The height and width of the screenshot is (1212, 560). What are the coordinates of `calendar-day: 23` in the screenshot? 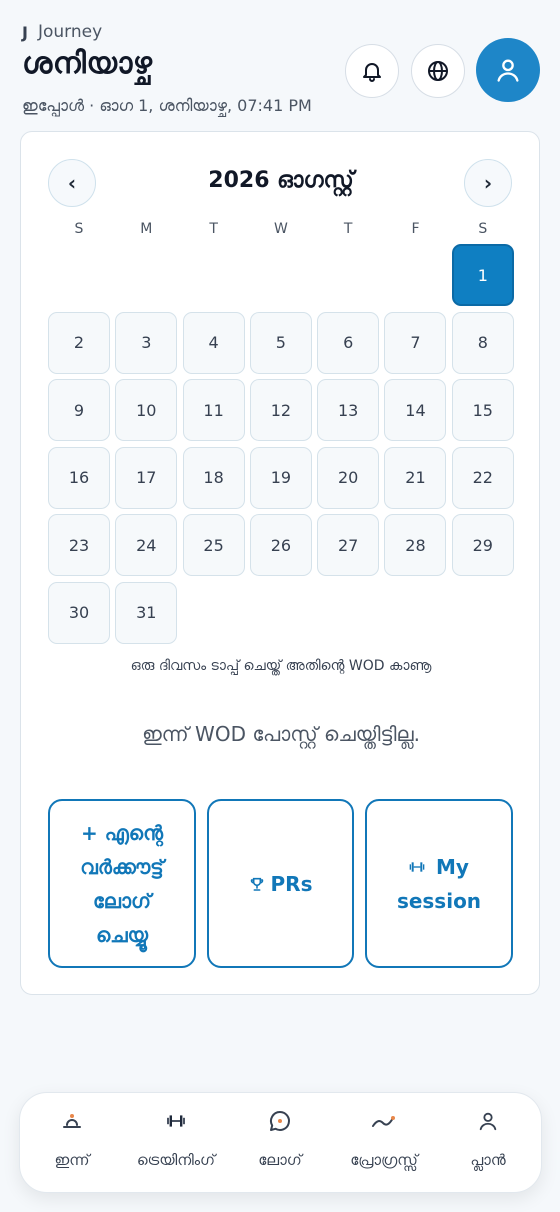 It's located at (79, 545).